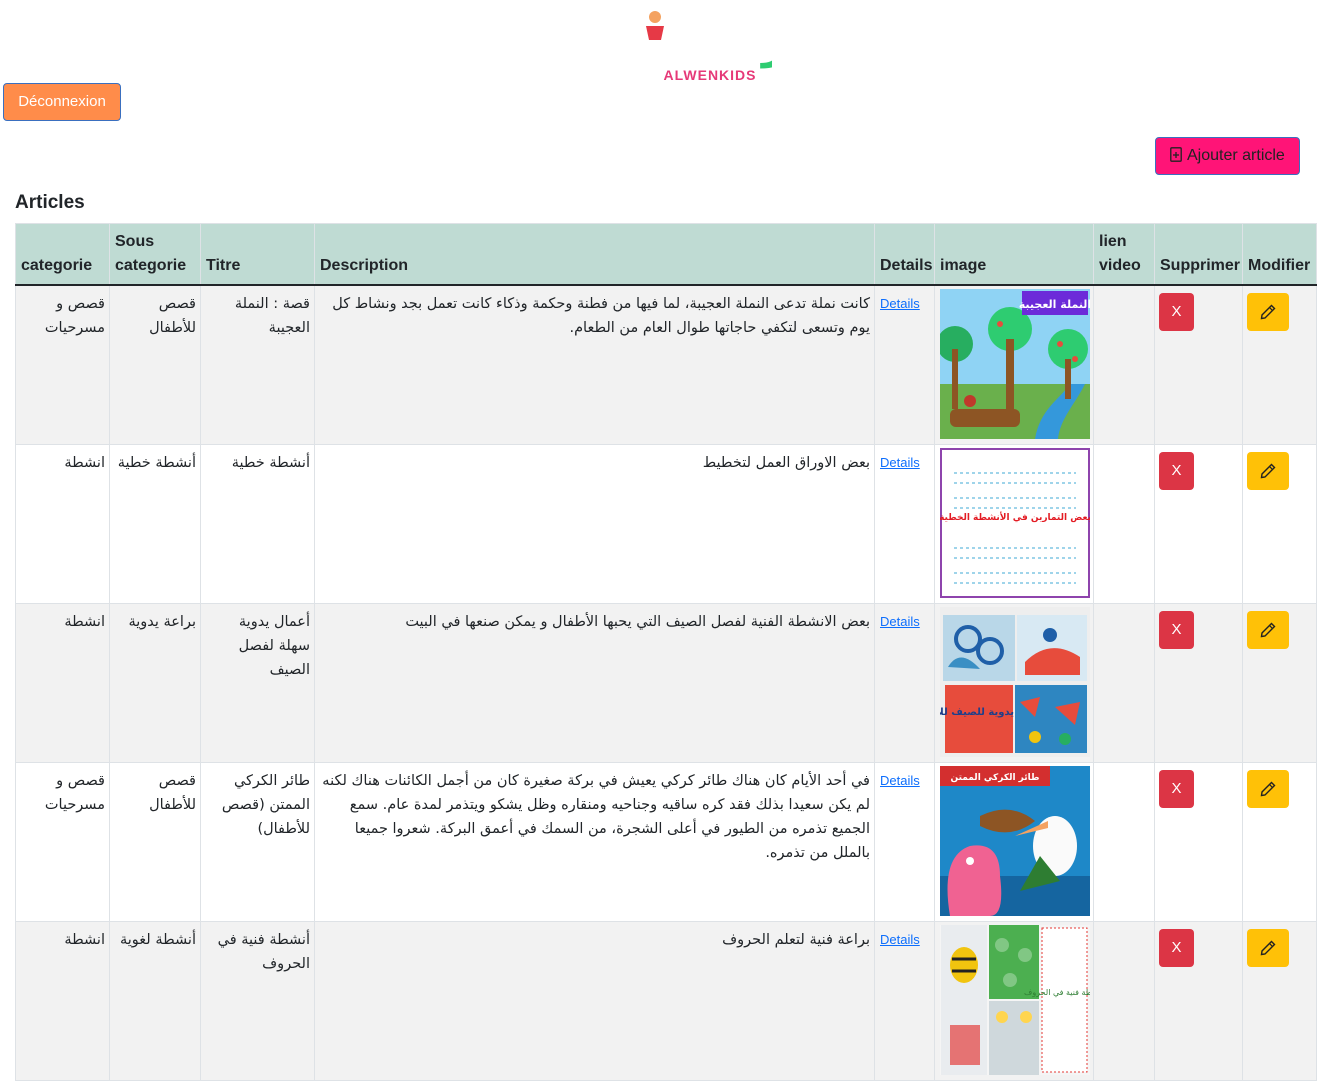  What do you see at coordinates (1124, 254) in the screenshot?
I see `header-lien-video: lien video` at bounding box center [1124, 254].